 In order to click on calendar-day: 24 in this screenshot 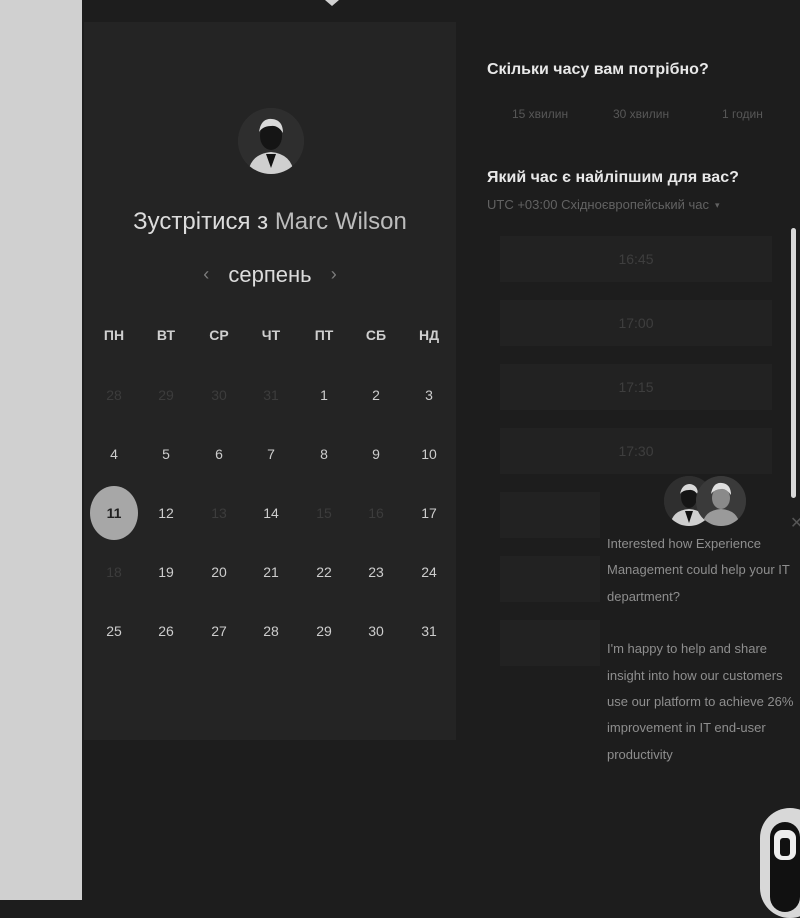, I will do `click(429, 572)`.